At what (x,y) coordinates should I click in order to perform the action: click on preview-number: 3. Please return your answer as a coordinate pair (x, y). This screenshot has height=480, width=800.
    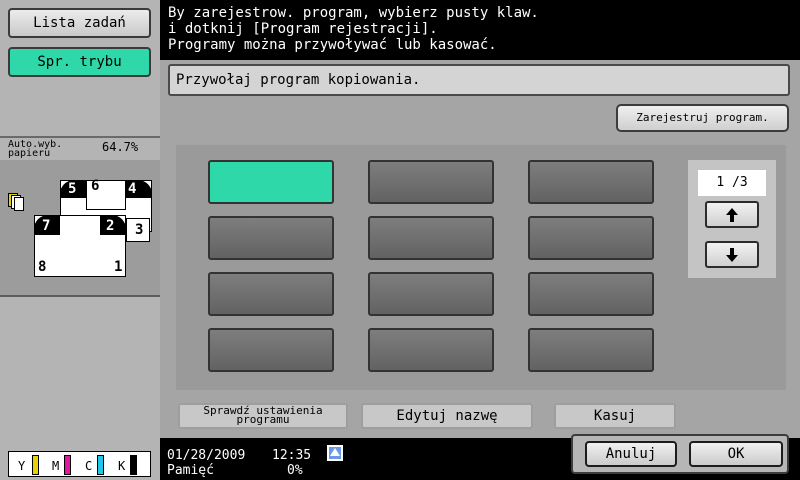
    Looking at the image, I should click on (139, 230).